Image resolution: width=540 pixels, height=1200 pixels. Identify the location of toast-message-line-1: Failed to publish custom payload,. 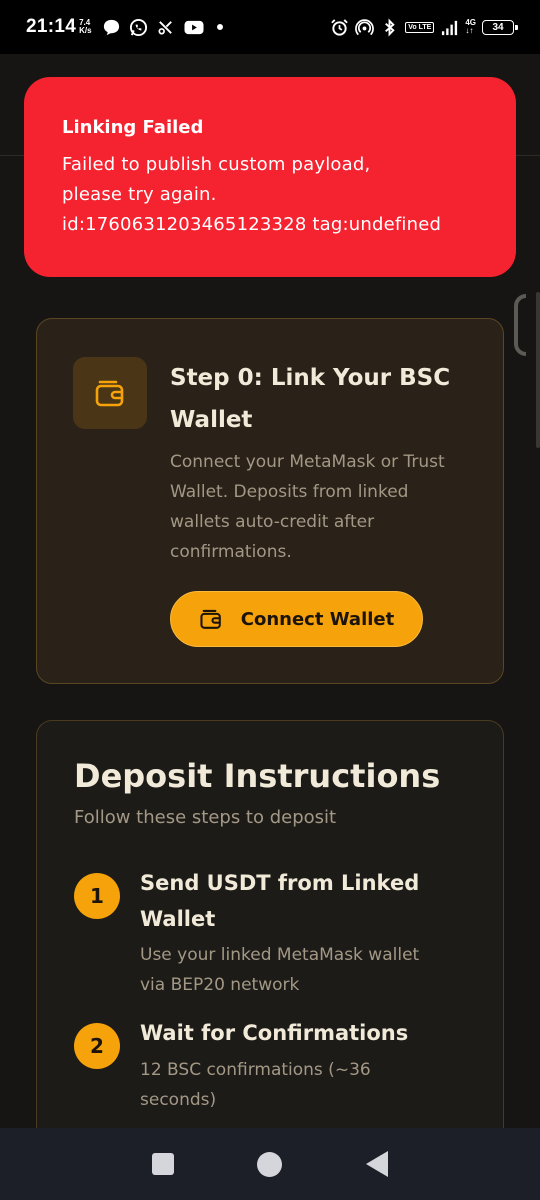
(216, 164).